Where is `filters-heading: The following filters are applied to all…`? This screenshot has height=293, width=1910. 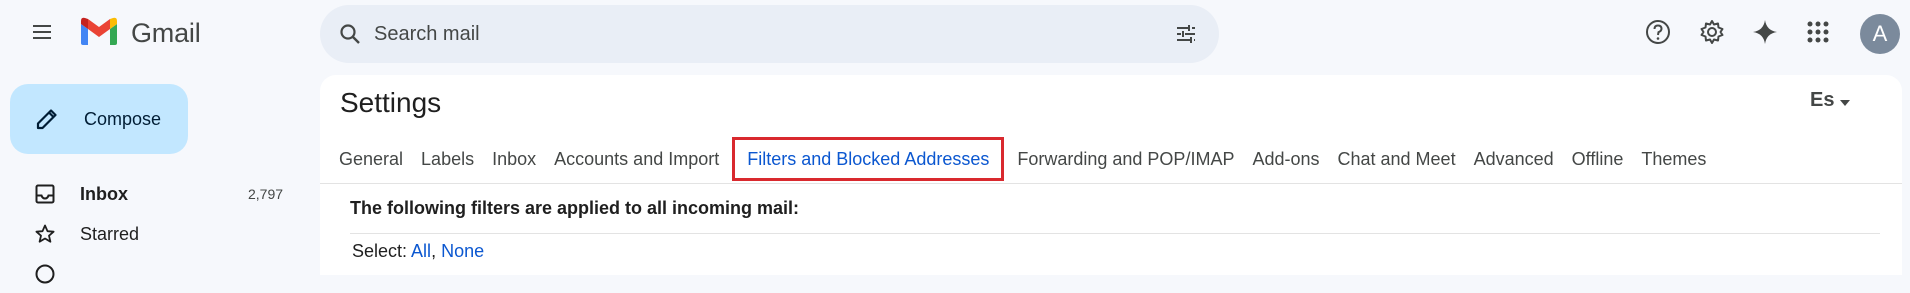
filters-heading: The following filters are applied to all… is located at coordinates (575, 208).